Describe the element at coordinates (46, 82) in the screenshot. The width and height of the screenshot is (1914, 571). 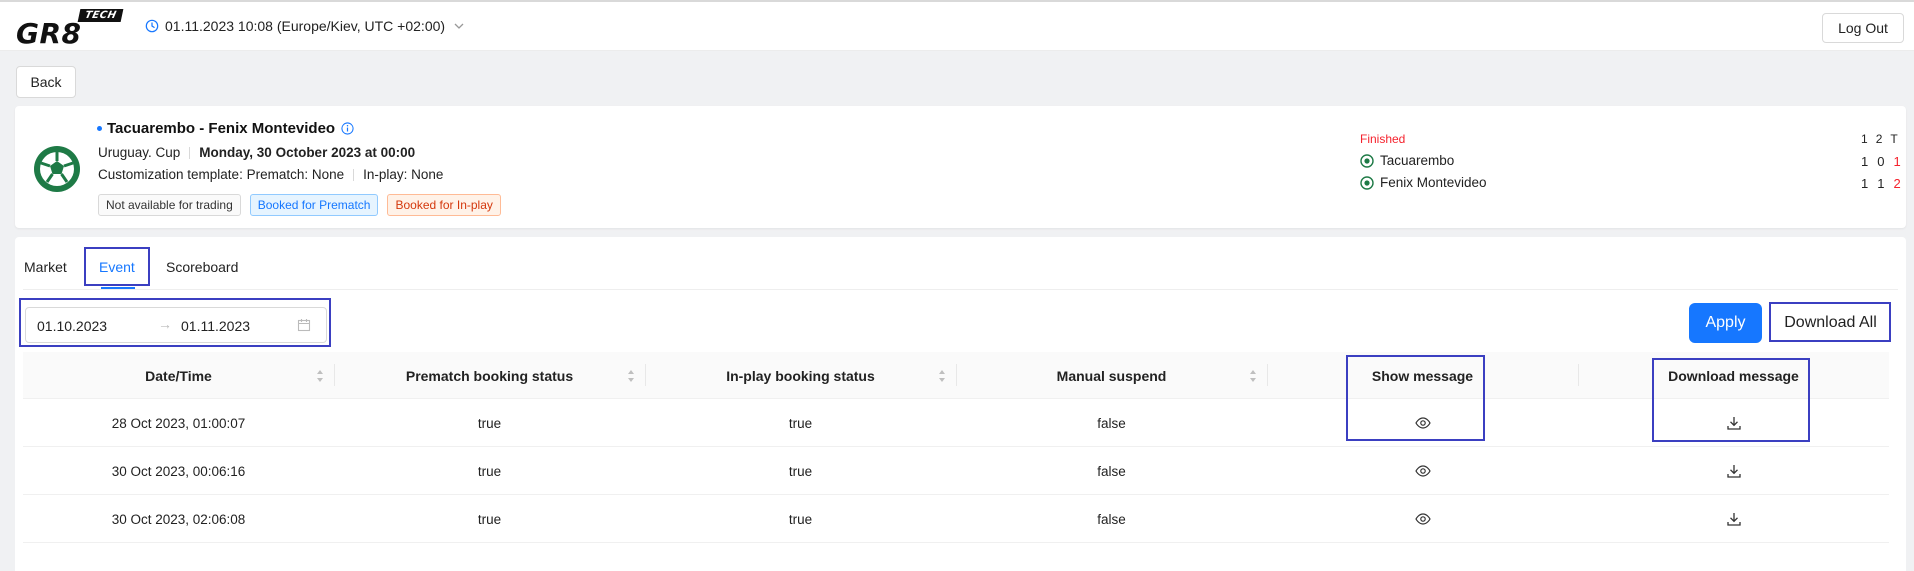
I see `back-button: Back` at that location.